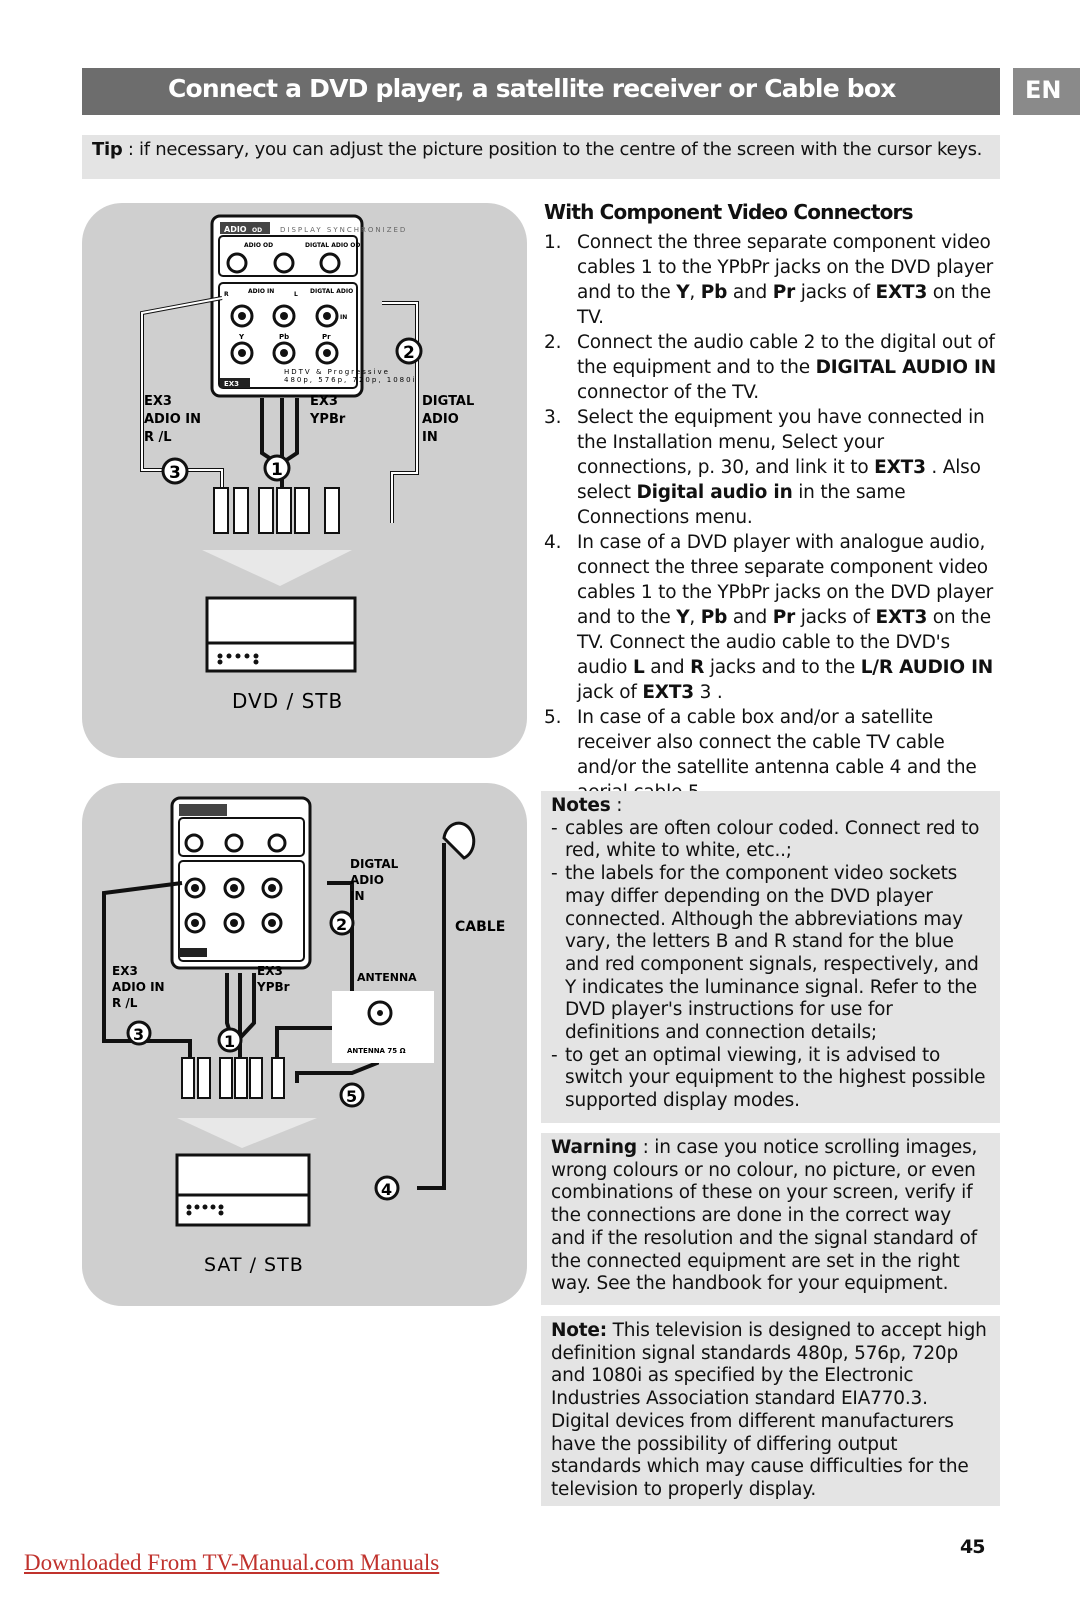 The width and height of the screenshot is (1080, 1620). What do you see at coordinates (331, 291) in the screenshot?
I see `digital-audio-in-jack-label: DIGTAL ADIO` at bounding box center [331, 291].